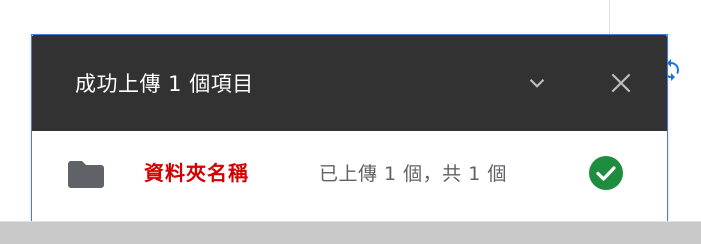 Image resolution: width=701 pixels, height=244 pixels. I want to click on close-button, so click(621, 83).